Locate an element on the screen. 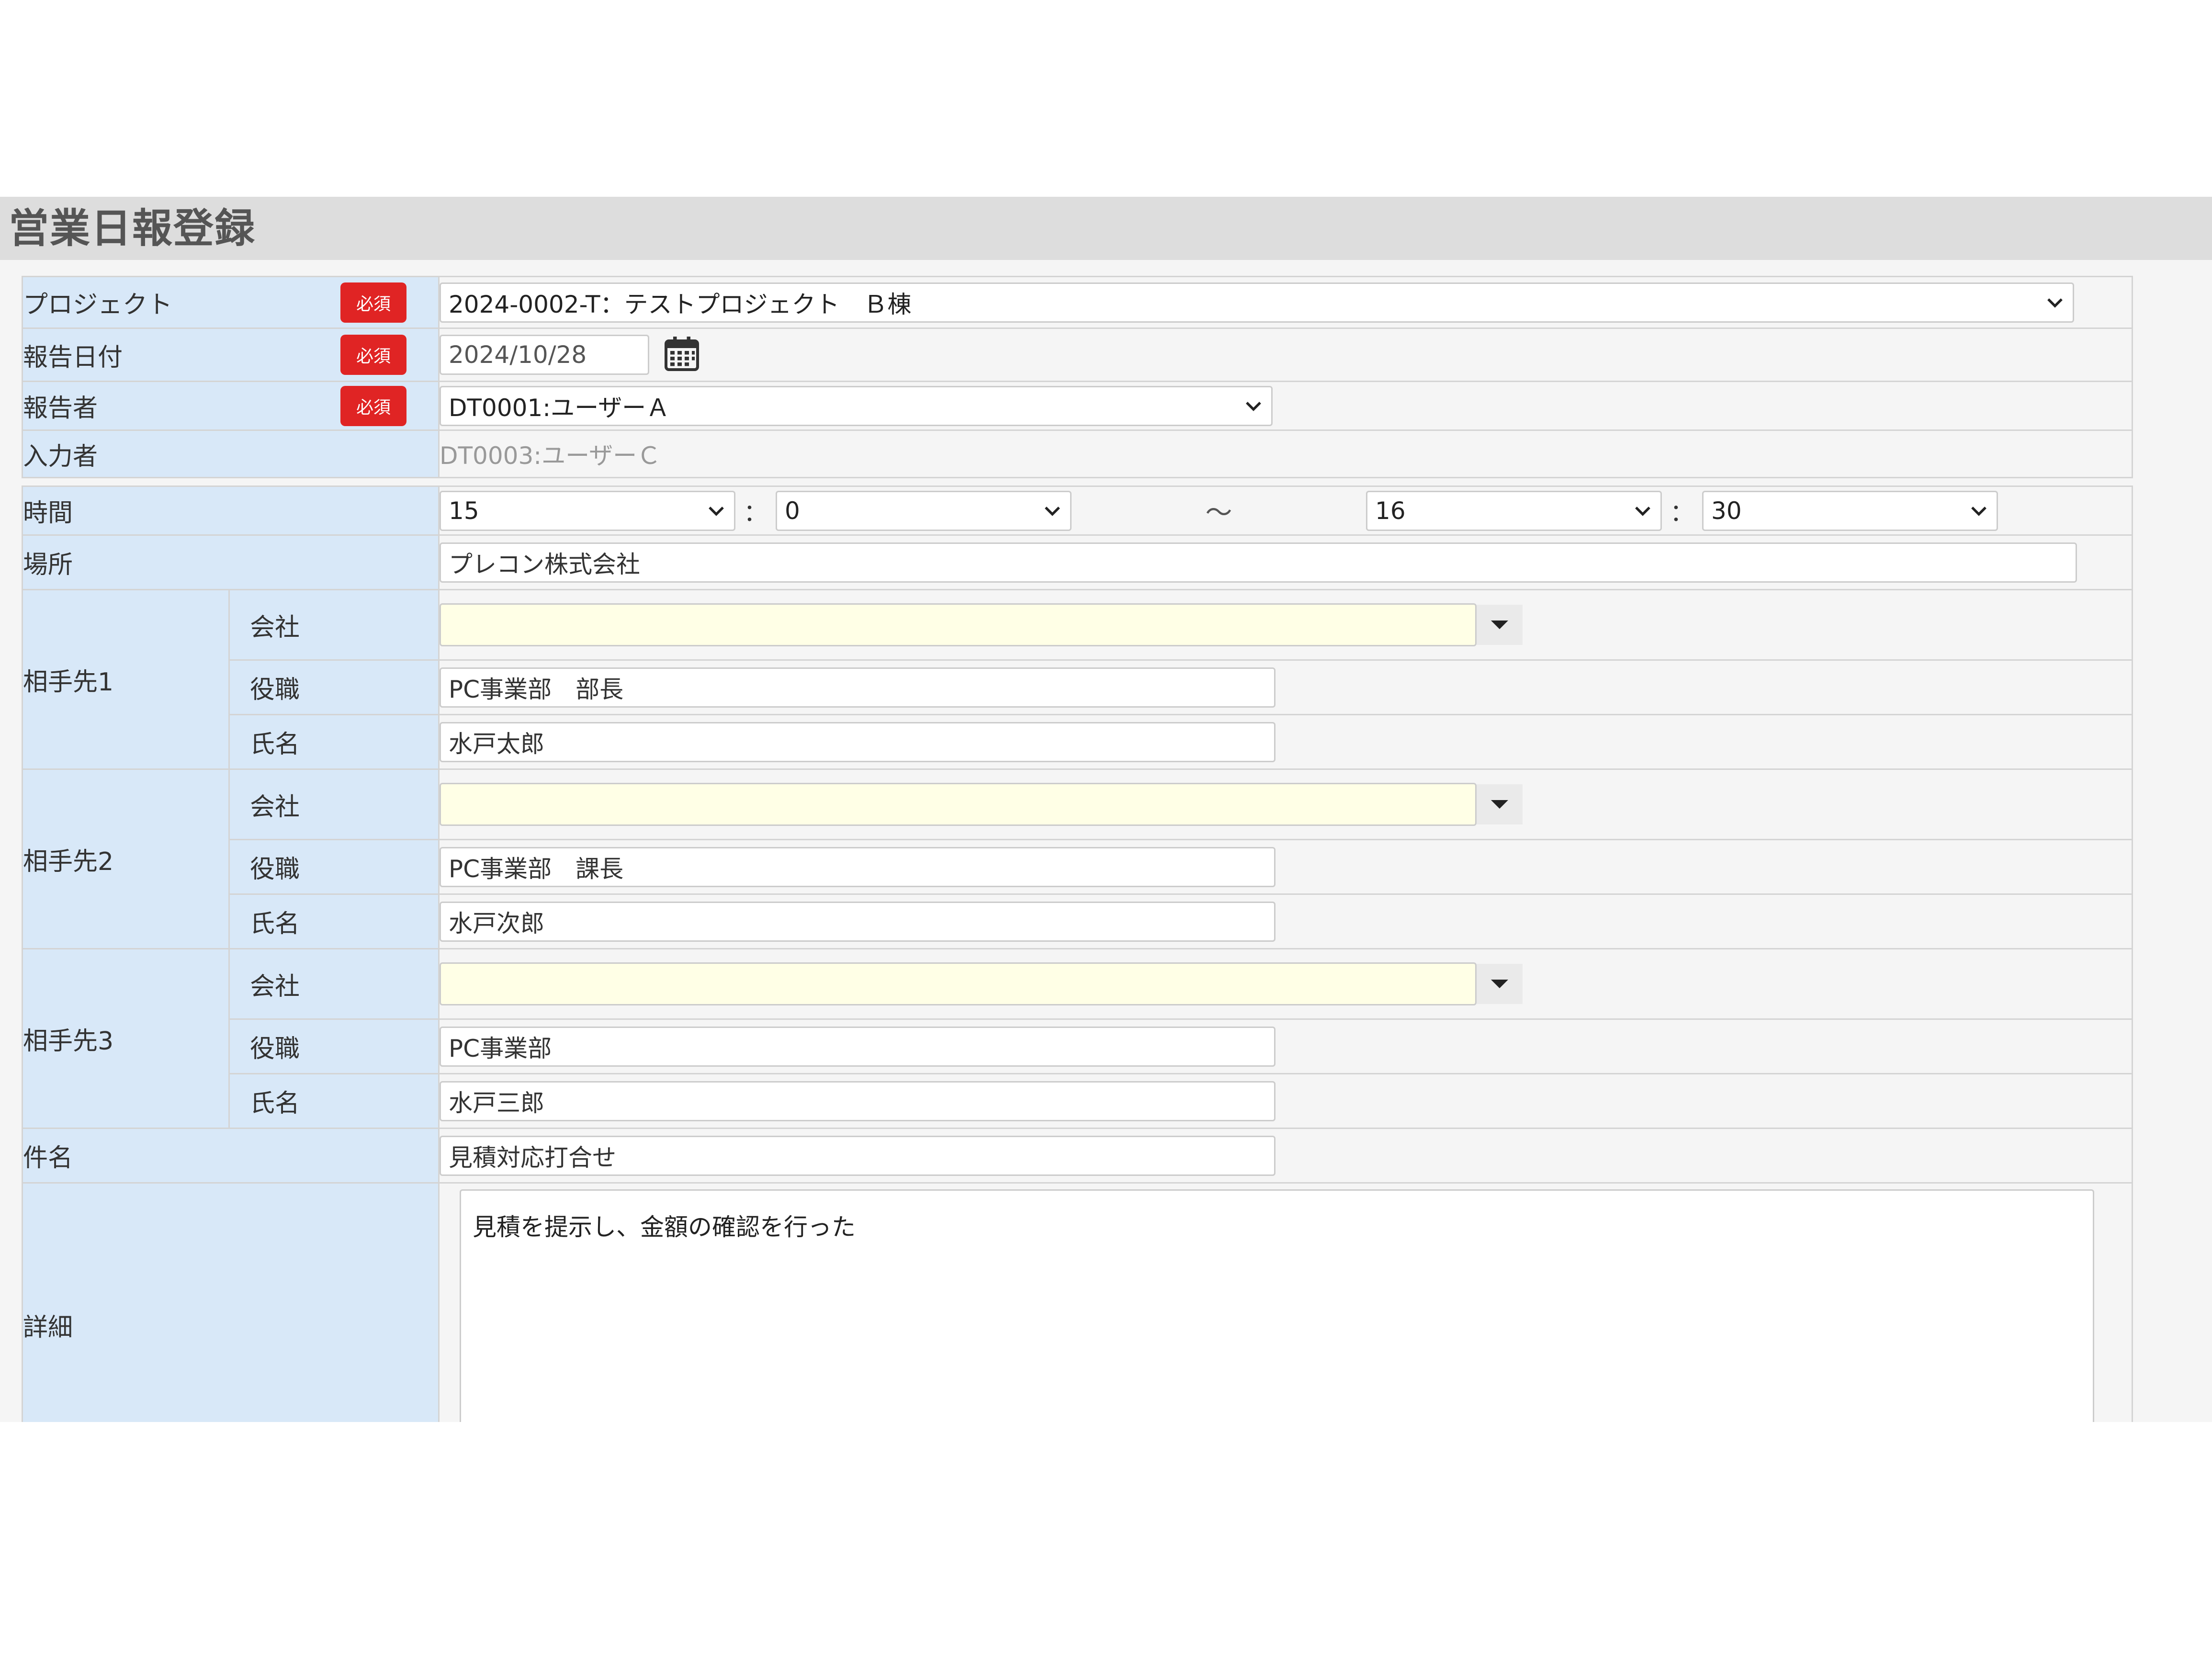  project-value-cell: 2024-0002-T：テストプロジェクト Ｂ棟 is located at coordinates (1285, 302).